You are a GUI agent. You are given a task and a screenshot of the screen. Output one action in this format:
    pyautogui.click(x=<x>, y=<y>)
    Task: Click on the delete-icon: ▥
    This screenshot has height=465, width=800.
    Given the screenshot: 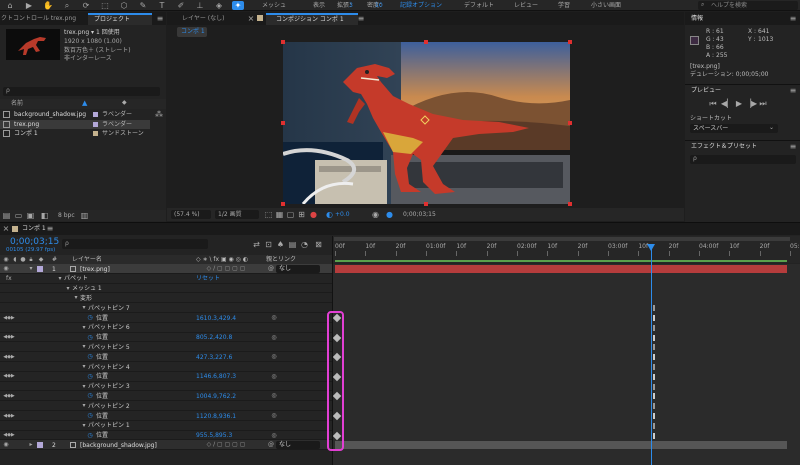 What is the action you would take?
    pyautogui.click(x=84, y=215)
    